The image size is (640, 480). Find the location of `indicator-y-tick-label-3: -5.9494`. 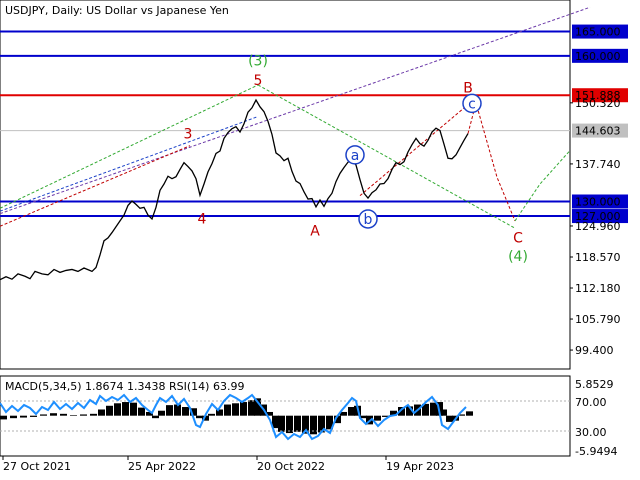

indicator-y-tick-label-3: -5.9494 is located at coordinates (596, 451).